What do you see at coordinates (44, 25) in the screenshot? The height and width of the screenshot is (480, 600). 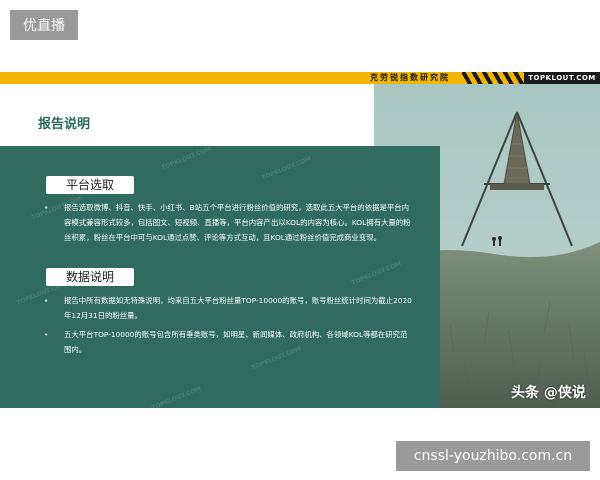 I see `corner-tag: 优直播` at bounding box center [44, 25].